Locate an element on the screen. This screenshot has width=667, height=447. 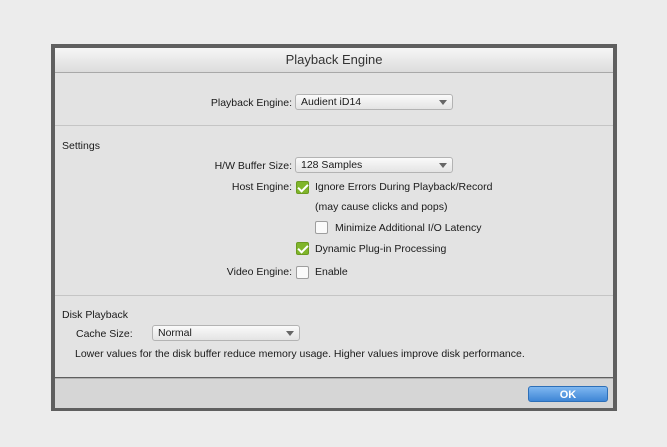
playback-engine-value: Audient iD14 is located at coordinates (331, 102).